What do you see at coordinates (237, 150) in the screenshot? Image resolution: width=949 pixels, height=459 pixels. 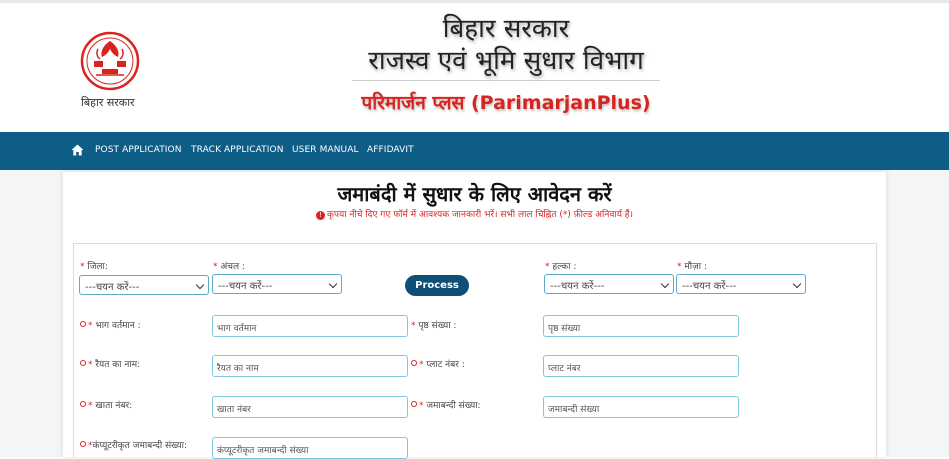 I see `nav-track-application: TRACK APPLICATION` at bounding box center [237, 150].